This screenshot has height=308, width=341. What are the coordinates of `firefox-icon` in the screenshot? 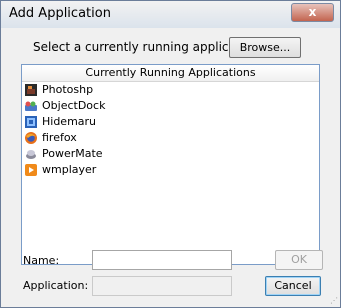 It's located at (31, 138).